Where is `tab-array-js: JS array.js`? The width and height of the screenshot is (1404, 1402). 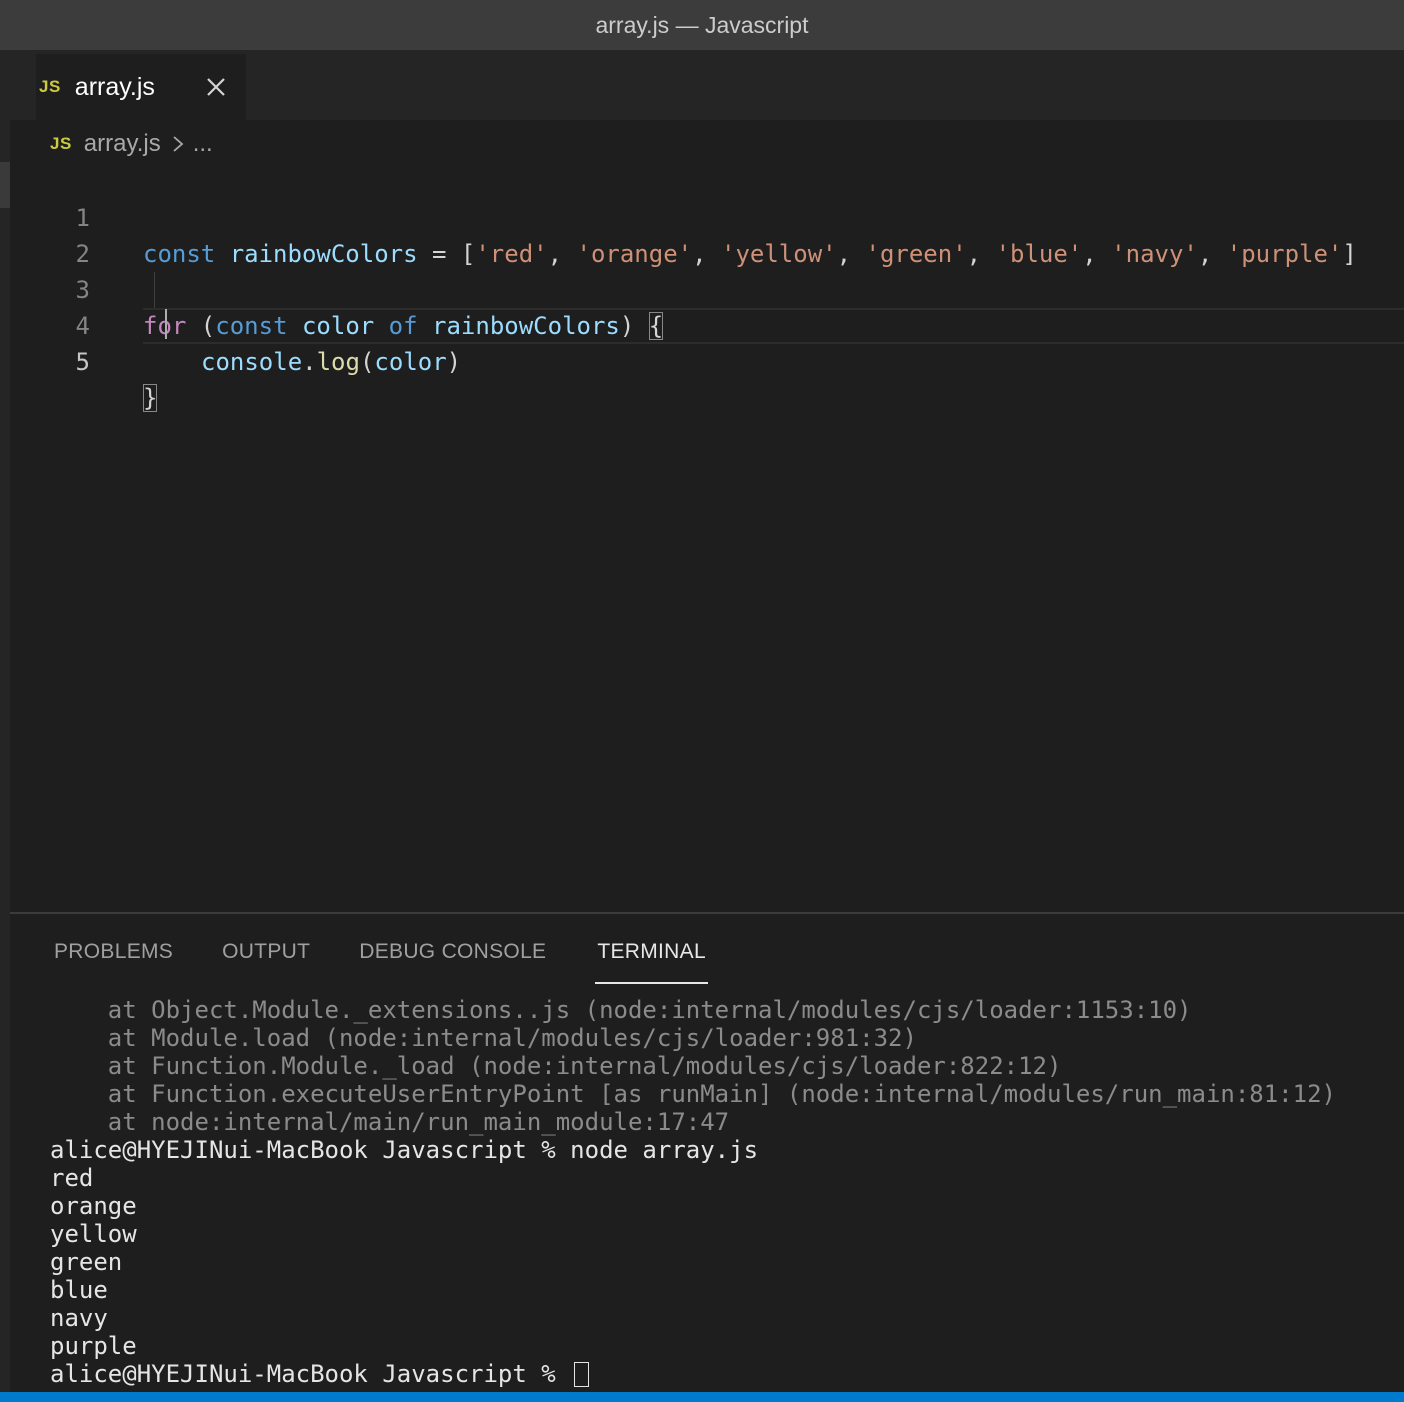
tab-array-js: JS array.js is located at coordinates (141, 87).